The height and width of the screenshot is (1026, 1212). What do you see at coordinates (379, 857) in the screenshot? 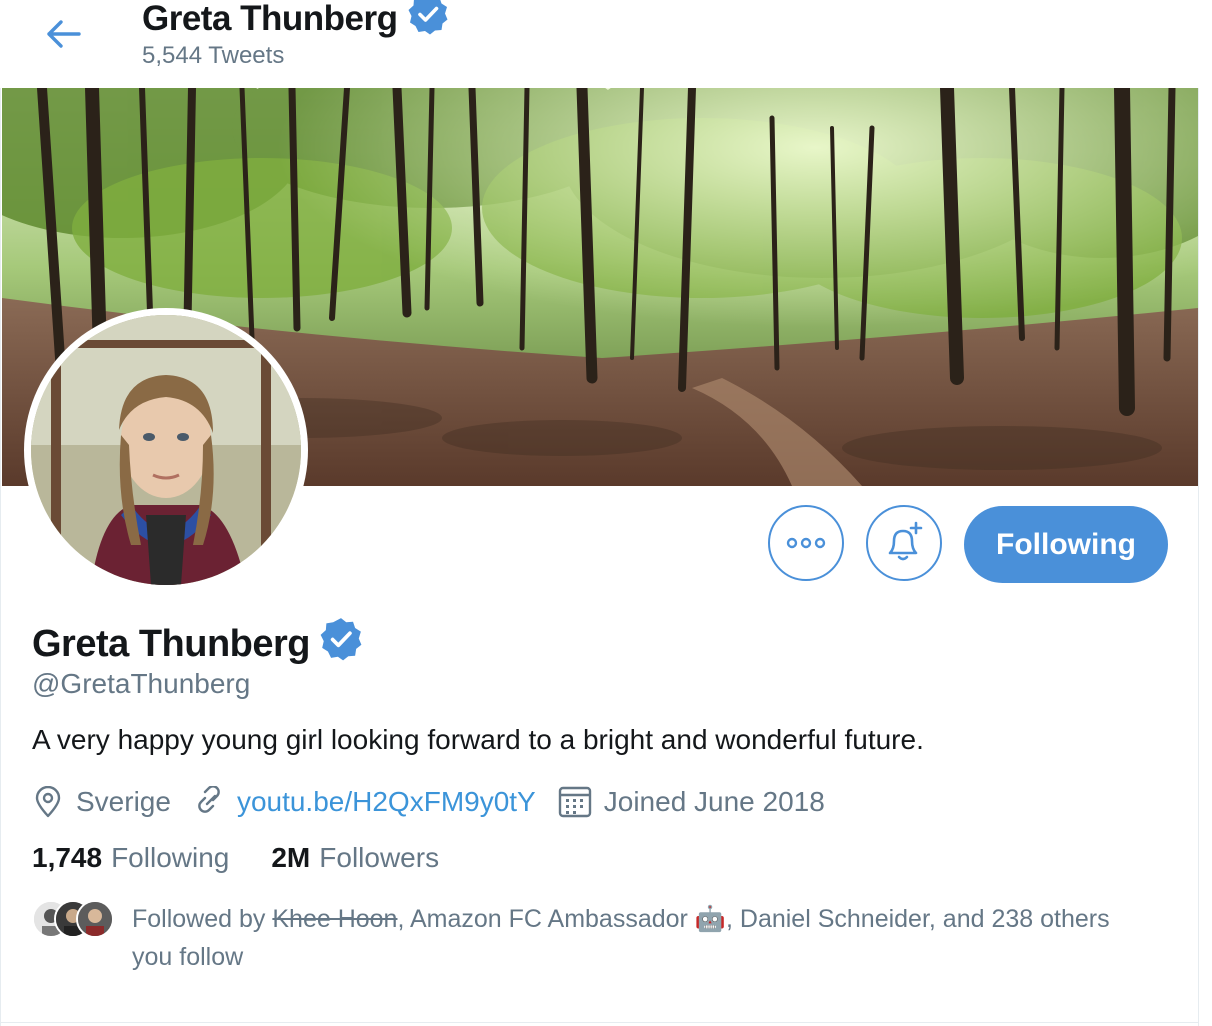
I see `followers-label: Followers` at bounding box center [379, 857].